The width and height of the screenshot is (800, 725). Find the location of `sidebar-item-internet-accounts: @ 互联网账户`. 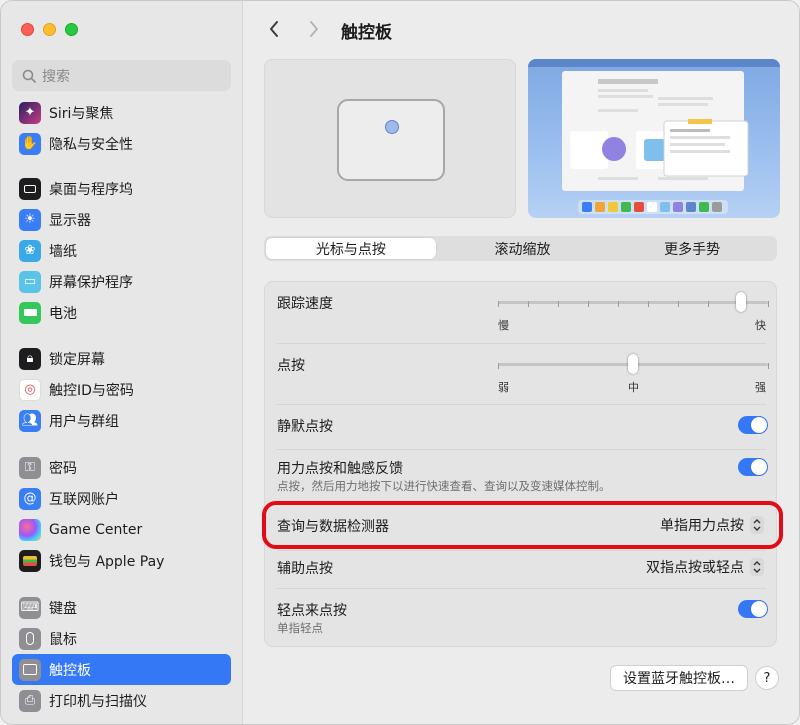

sidebar-item-internet-accounts: @ 互联网账户 is located at coordinates (121, 498).